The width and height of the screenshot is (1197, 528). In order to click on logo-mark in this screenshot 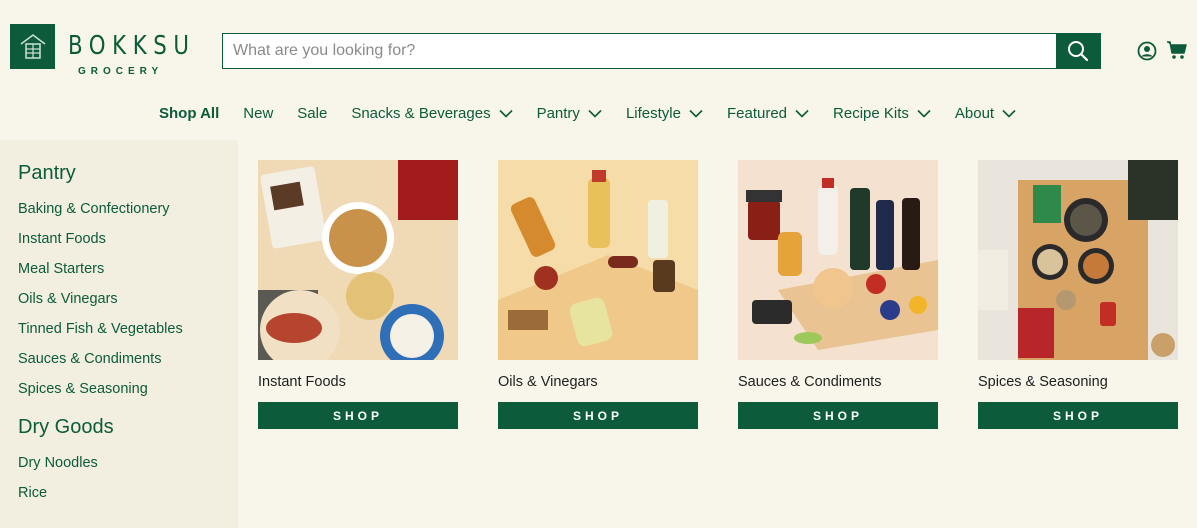, I will do `click(32, 46)`.